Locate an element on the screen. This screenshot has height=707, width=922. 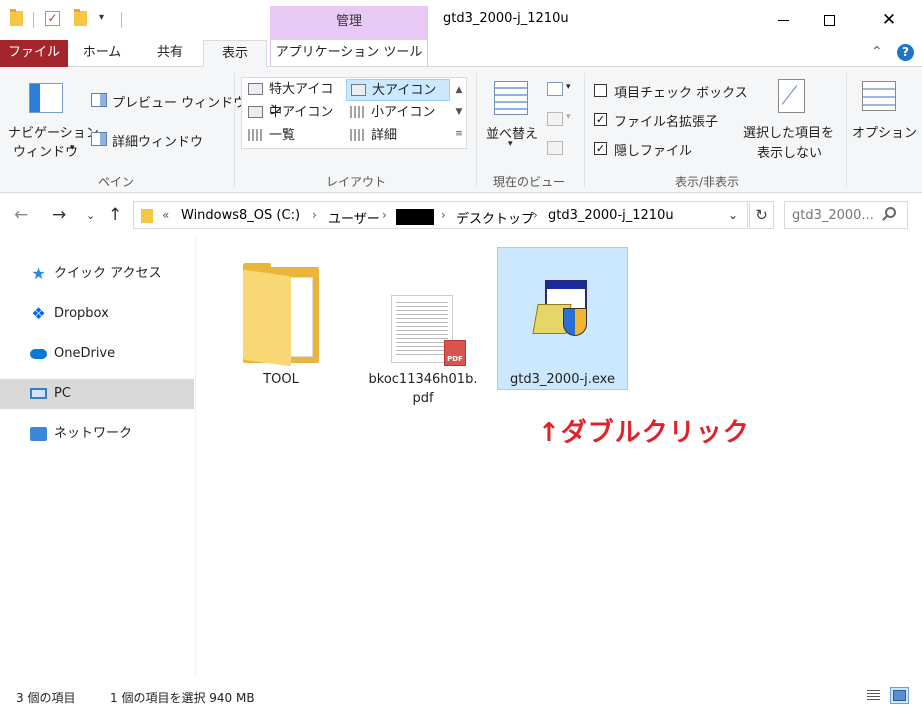
file-name: bkoc11346h01b. is located at coordinates (423, 379).